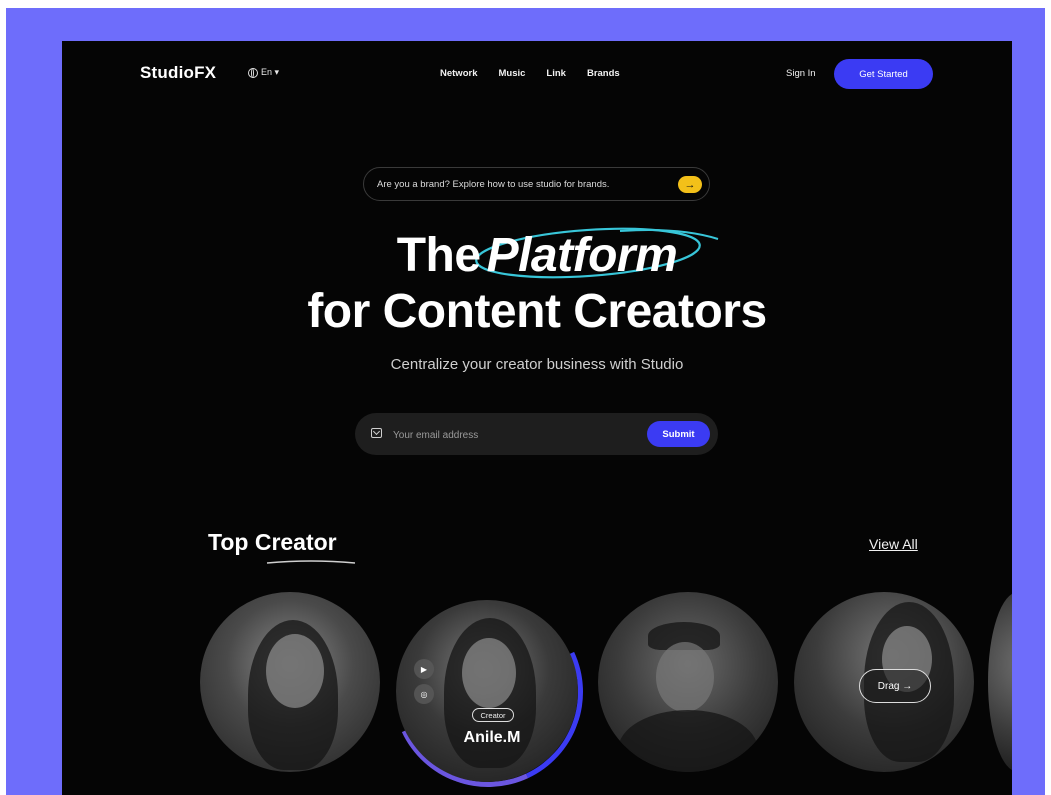  I want to click on title-underline, so click(311, 562).